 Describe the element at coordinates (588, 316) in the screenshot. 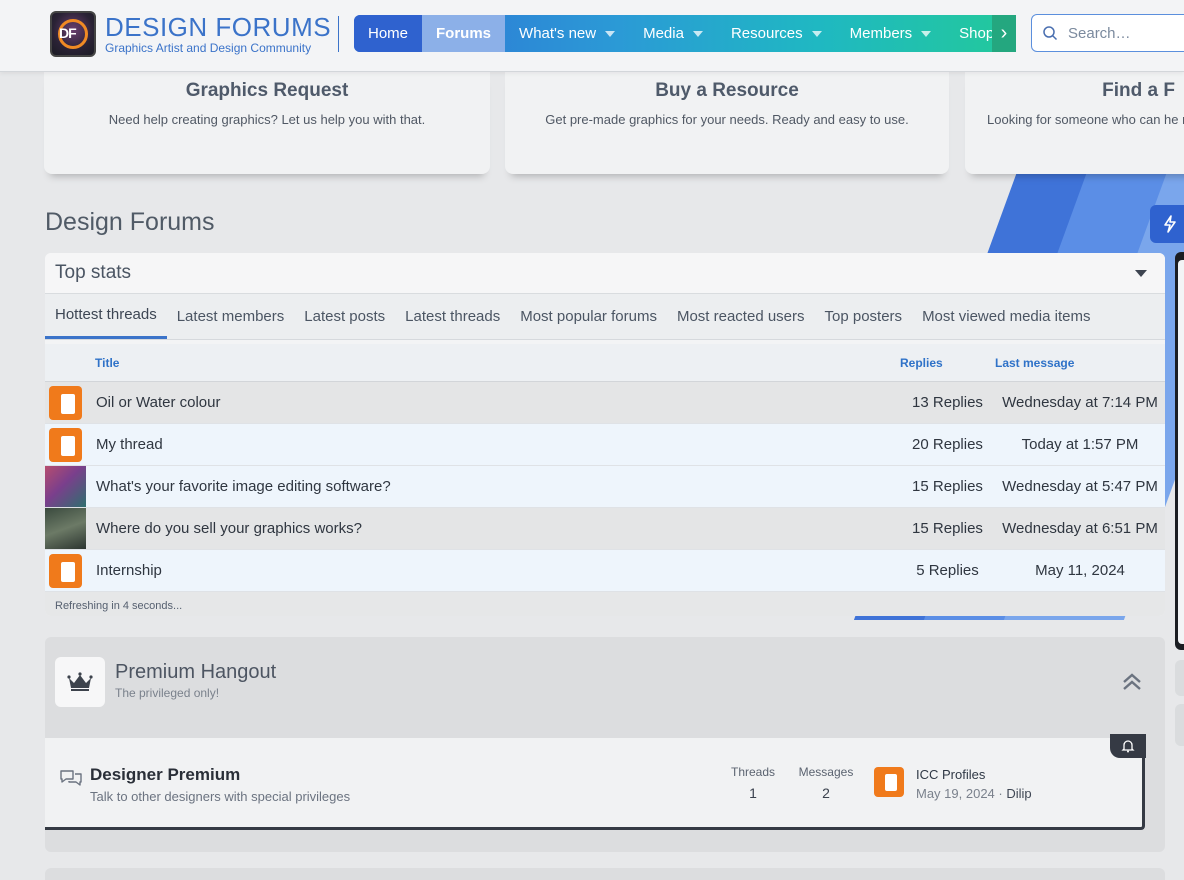

I see `tab-most-popular-forums: Most popular forums` at that location.